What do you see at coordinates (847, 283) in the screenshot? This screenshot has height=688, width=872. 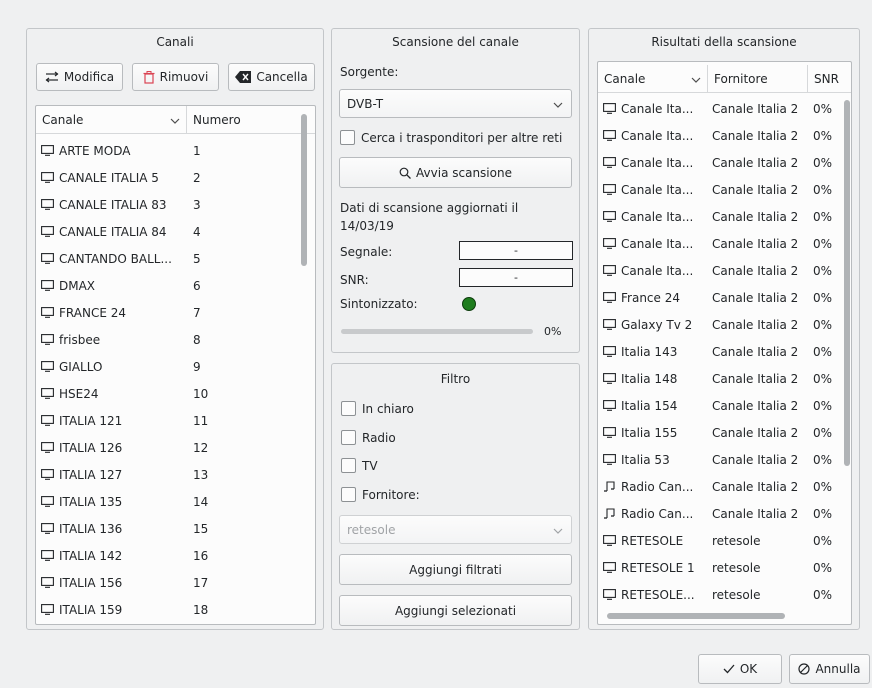 I see `results-vertical-scrollbar` at bounding box center [847, 283].